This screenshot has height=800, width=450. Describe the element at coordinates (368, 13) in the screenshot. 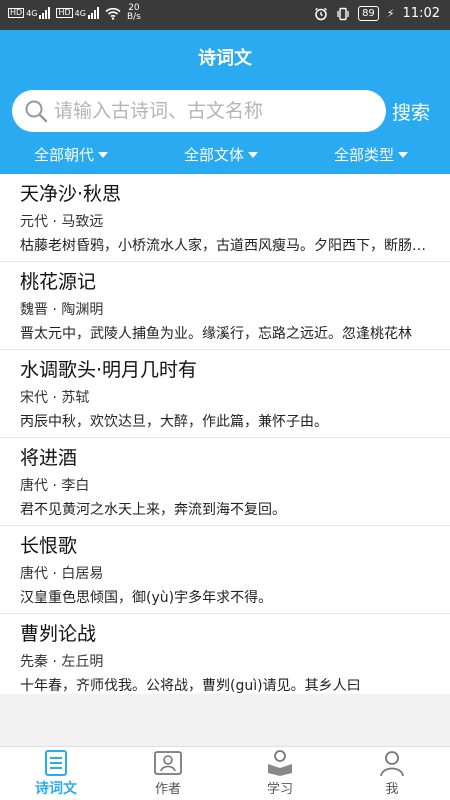

I see `battery-indicator: 89` at that location.